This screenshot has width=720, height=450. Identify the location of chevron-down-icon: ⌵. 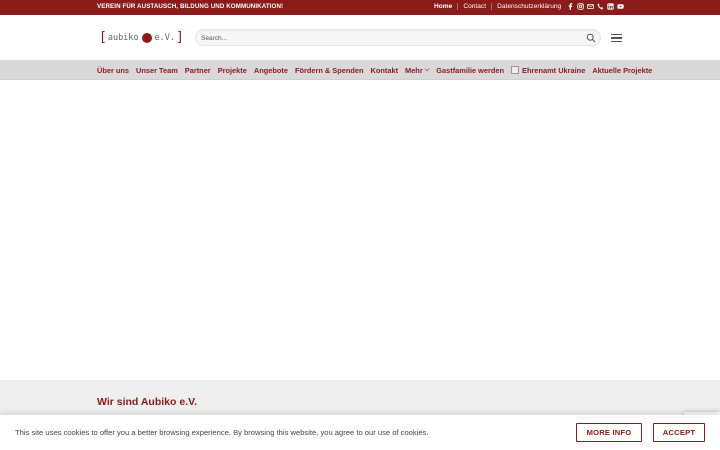
(427, 69).